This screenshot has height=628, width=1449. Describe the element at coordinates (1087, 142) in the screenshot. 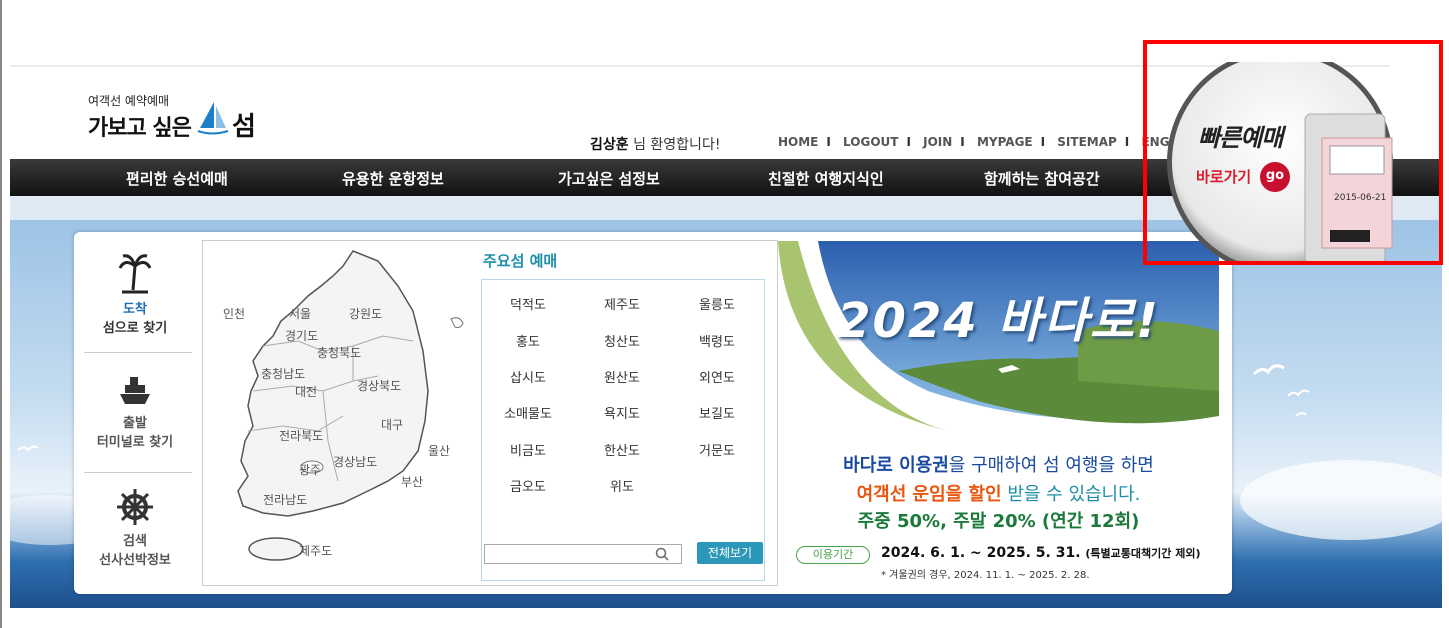

I see `util-sitemap: SITEMAP` at that location.